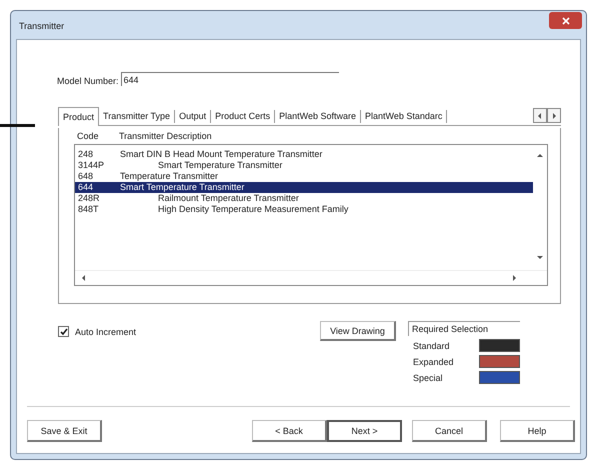  What do you see at coordinates (364, 431) in the screenshot?
I see `dialog-button: Next >` at bounding box center [364, 431].